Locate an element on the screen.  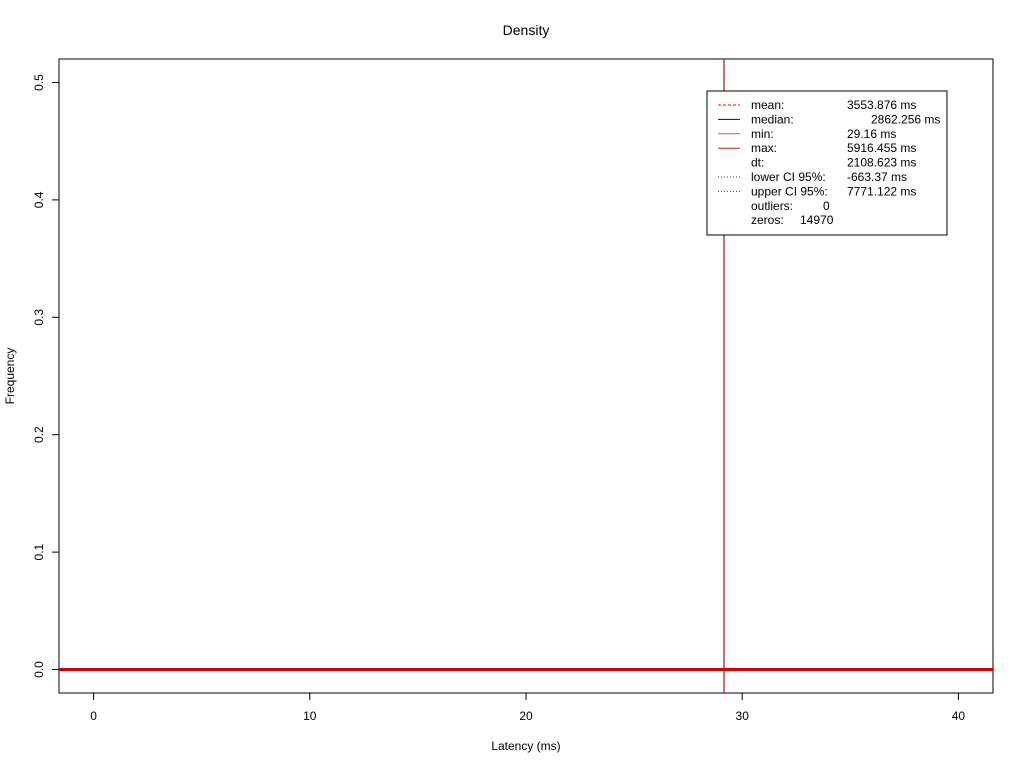
y-tick-label: 0.2 is located at coordinates (39, 434).